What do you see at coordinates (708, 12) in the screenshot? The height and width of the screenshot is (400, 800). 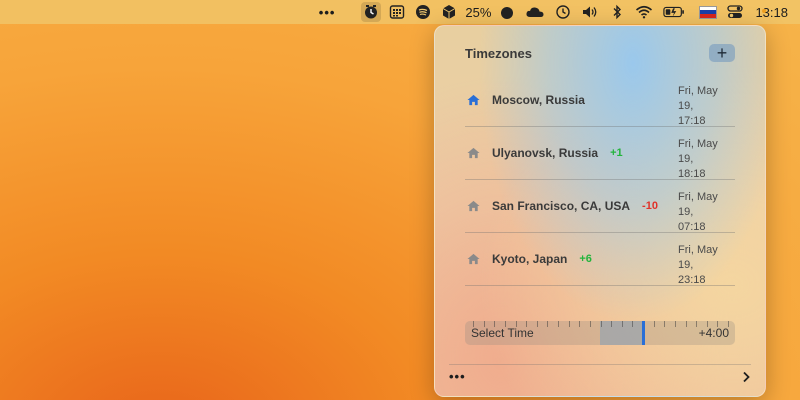 I see `russia-flag-icon` at bounding box center [708, 12].